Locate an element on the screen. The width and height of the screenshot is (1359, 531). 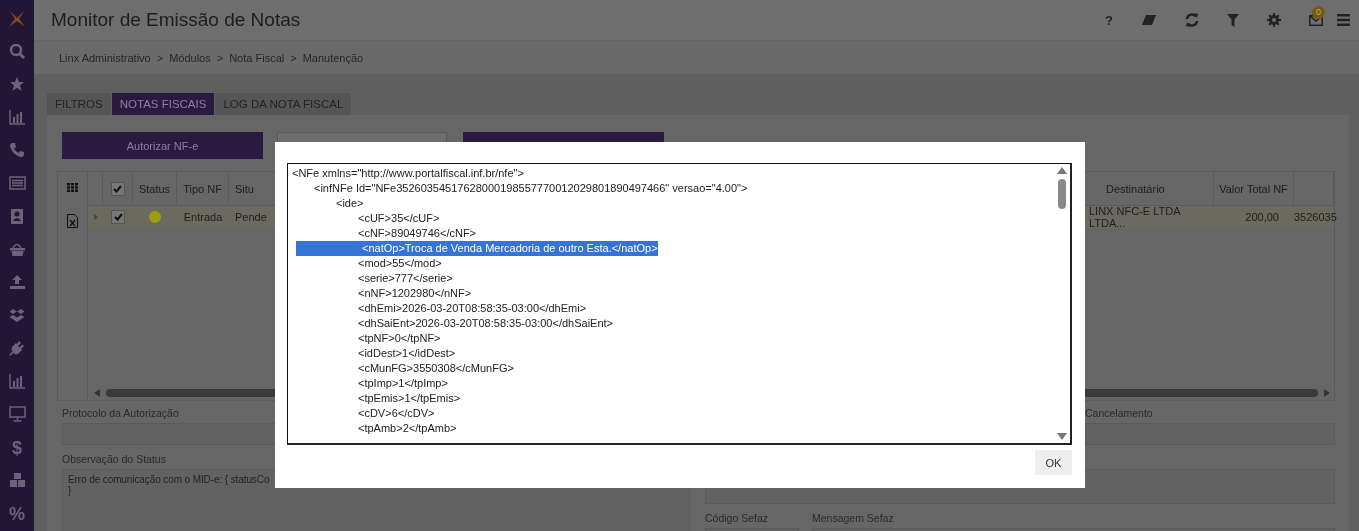
field-label: Protocolo da Autorização is located at coordinates (120, 414).